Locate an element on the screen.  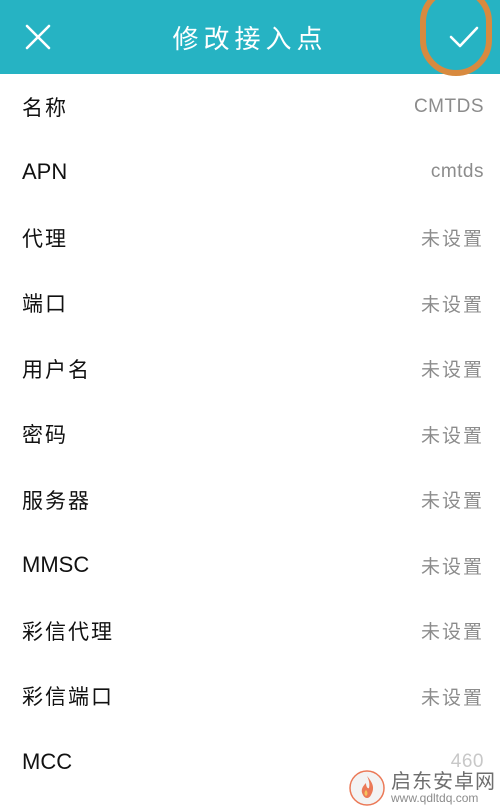
setting-label: 端口 is located at coordinates (45, 304).